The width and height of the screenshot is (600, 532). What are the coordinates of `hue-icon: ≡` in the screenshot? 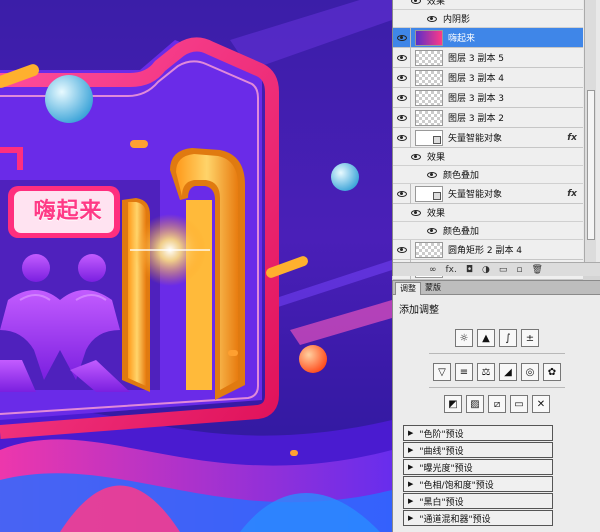 It's located at (464, 372).